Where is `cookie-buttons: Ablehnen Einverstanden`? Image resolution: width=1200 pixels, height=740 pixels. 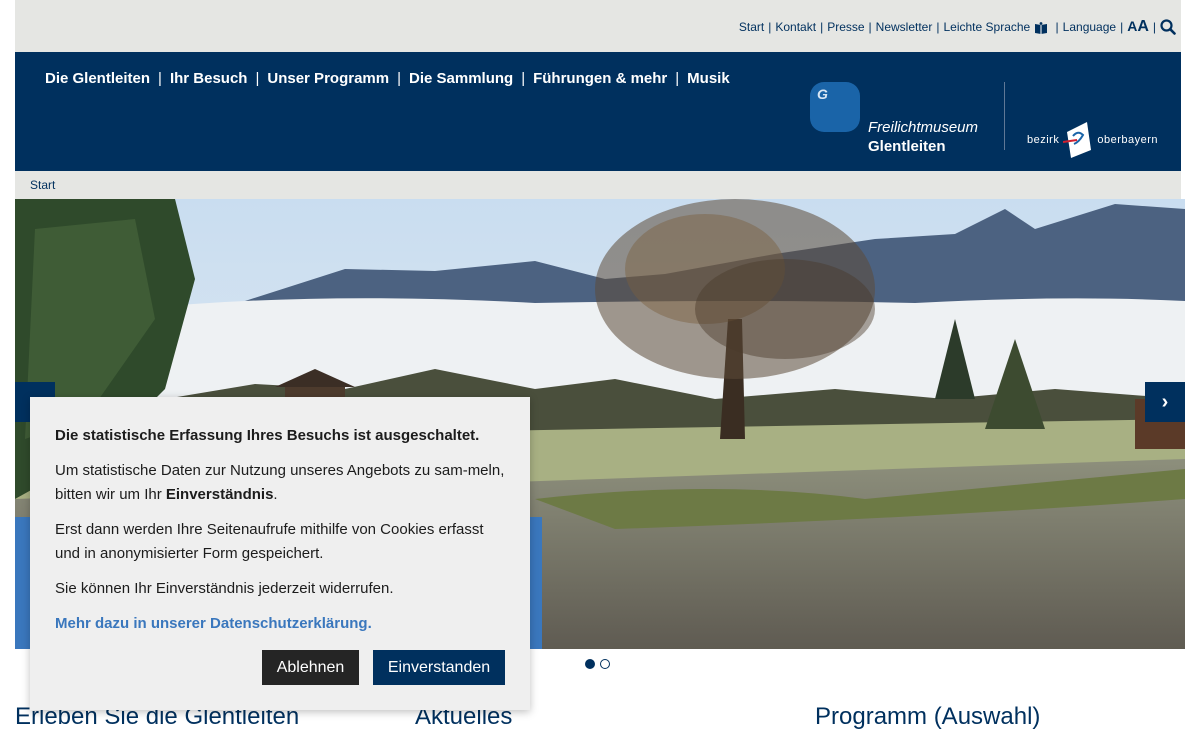
cookie-buttons: Ablehnen Einverstanden is located at coordinates (383, 667).